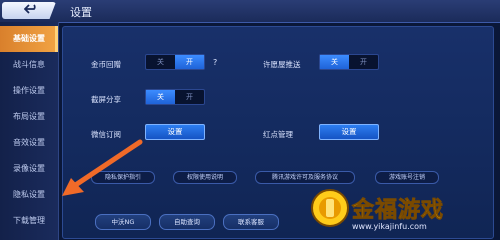 Image resolution: width=500 pixels, height=240 pixels. I want to click on watermark-logo-icon, so click(330, 208).